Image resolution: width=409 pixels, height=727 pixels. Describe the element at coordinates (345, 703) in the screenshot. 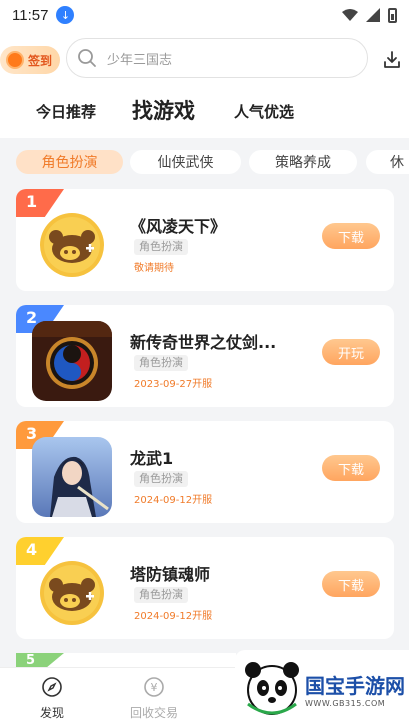

I see `watermark-url: WWW.GB315.COM` at that location.